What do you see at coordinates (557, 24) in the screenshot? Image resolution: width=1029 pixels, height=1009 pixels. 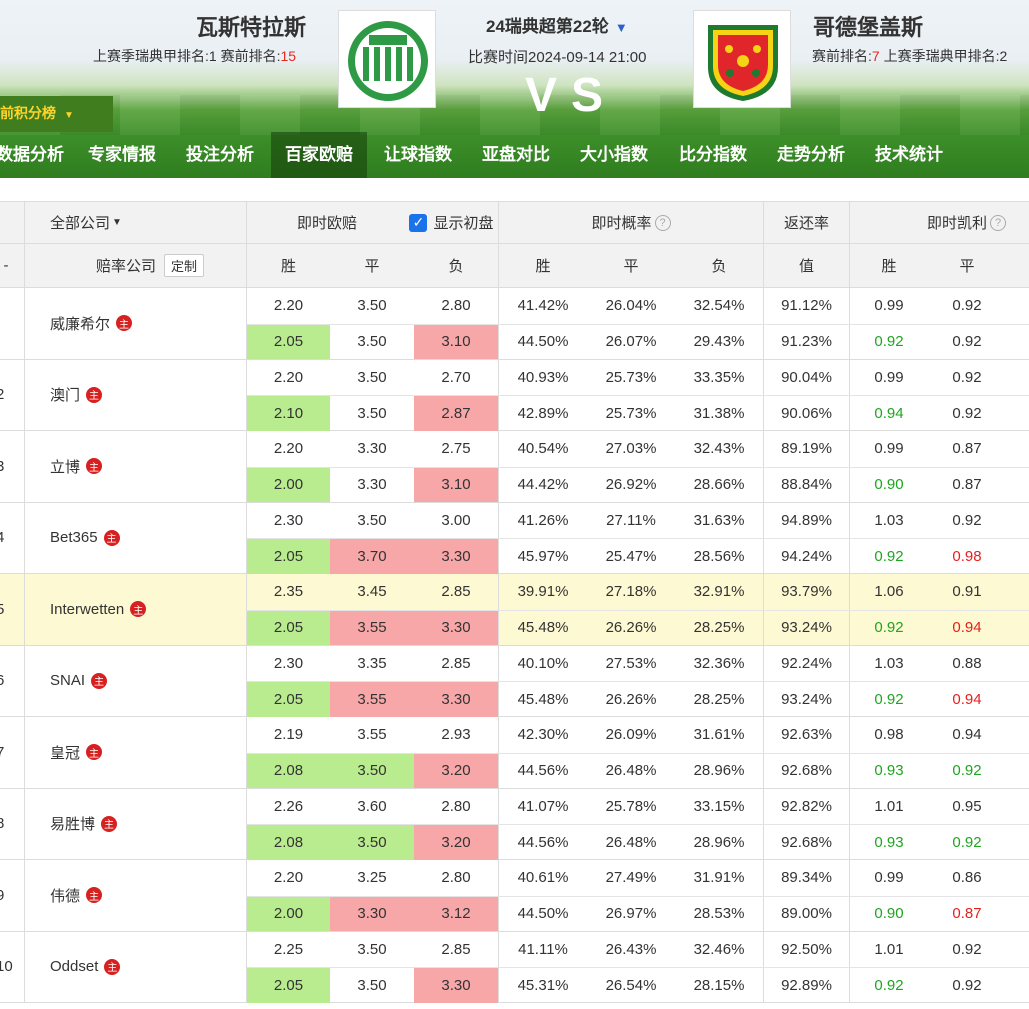 I see `league-round-selector: 24瑞典超第22轮 ▼` at bounding box center [557, 24].